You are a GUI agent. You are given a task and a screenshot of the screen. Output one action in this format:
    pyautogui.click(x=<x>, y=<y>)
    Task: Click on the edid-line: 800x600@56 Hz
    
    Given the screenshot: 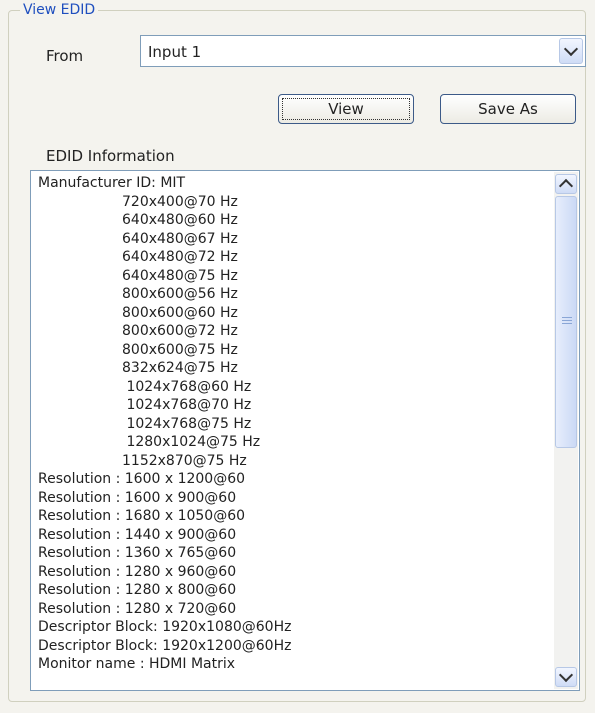 What is the action you would take?
    pyautogui.click(x=180, y=294)
    